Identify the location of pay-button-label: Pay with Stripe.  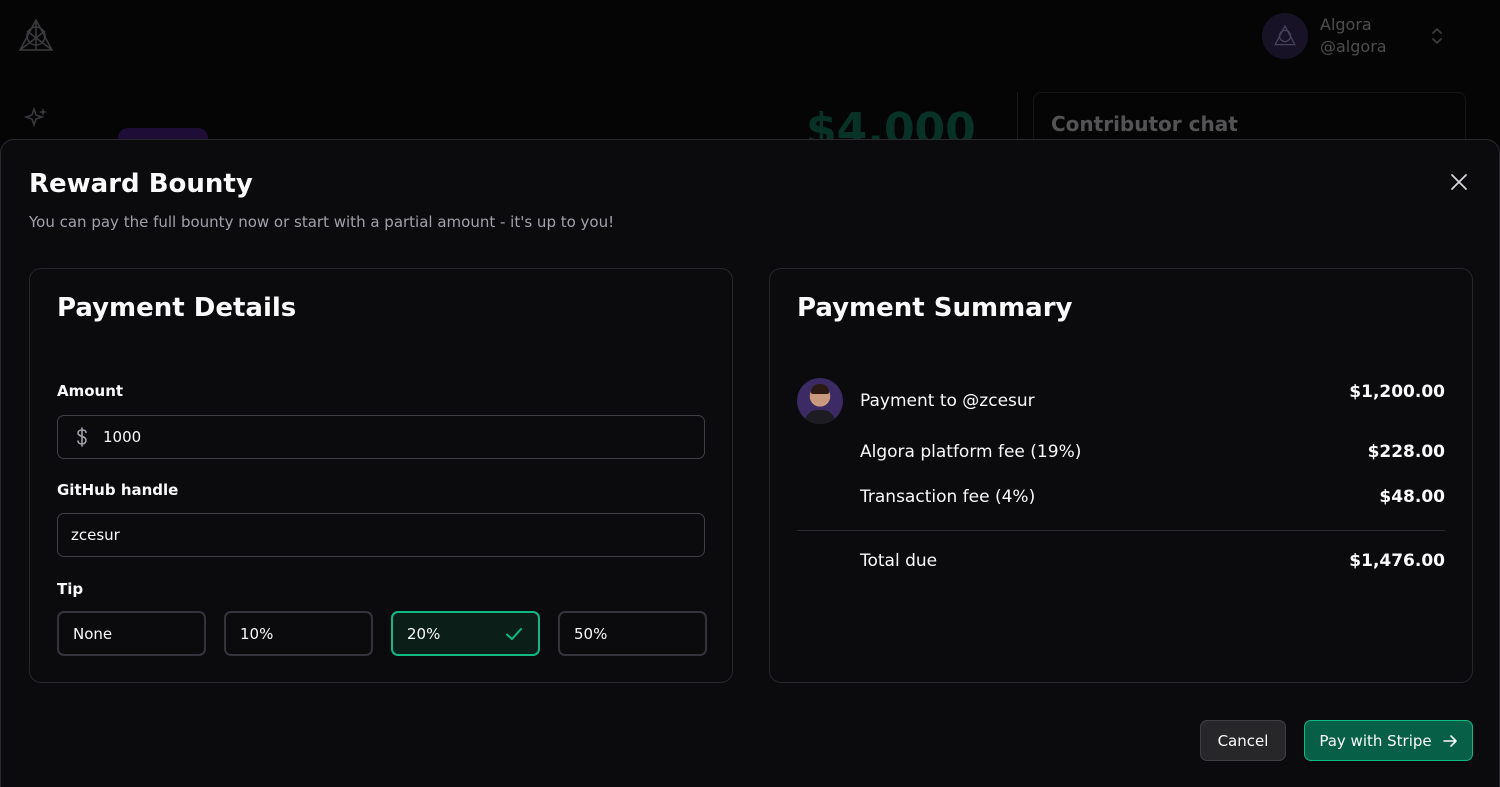
(1375, 740).